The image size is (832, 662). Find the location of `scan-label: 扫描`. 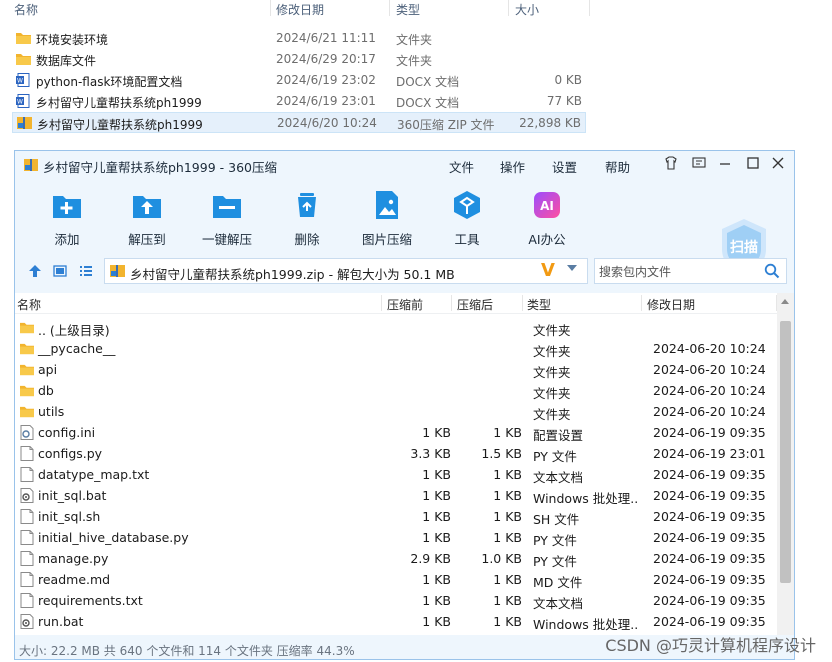

scan-label: 扫描 is located at coordinates (744, 248).